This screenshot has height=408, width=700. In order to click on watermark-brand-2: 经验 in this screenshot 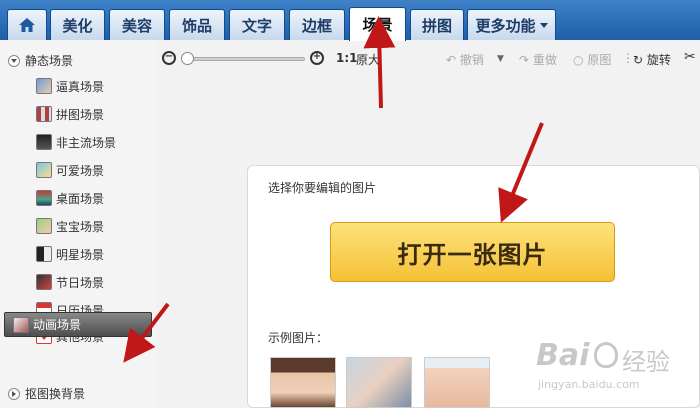, I will do `click(646, 362)`.